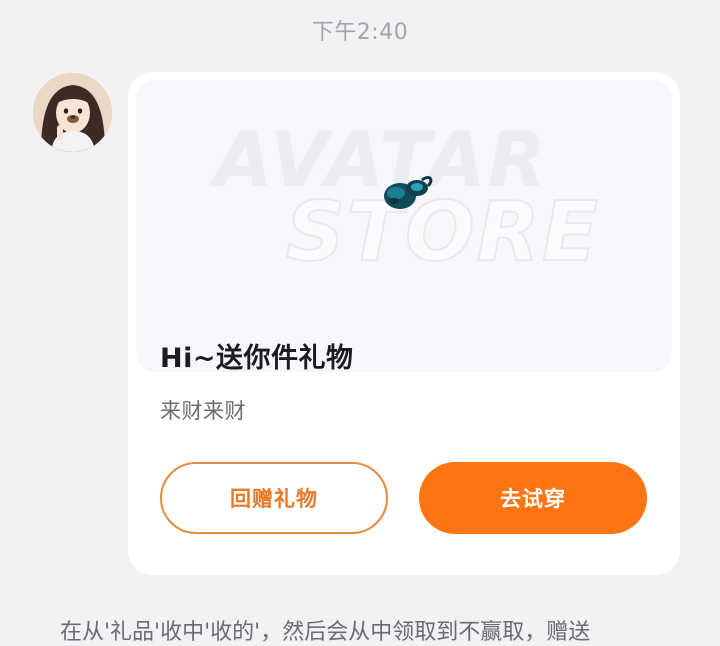 This screenshot has width=720, height=646. What do you see at coordinates (360, 32) in the screenshot?
I see `message-timestamp: 下午2:40` at bounding box center [360, 32].